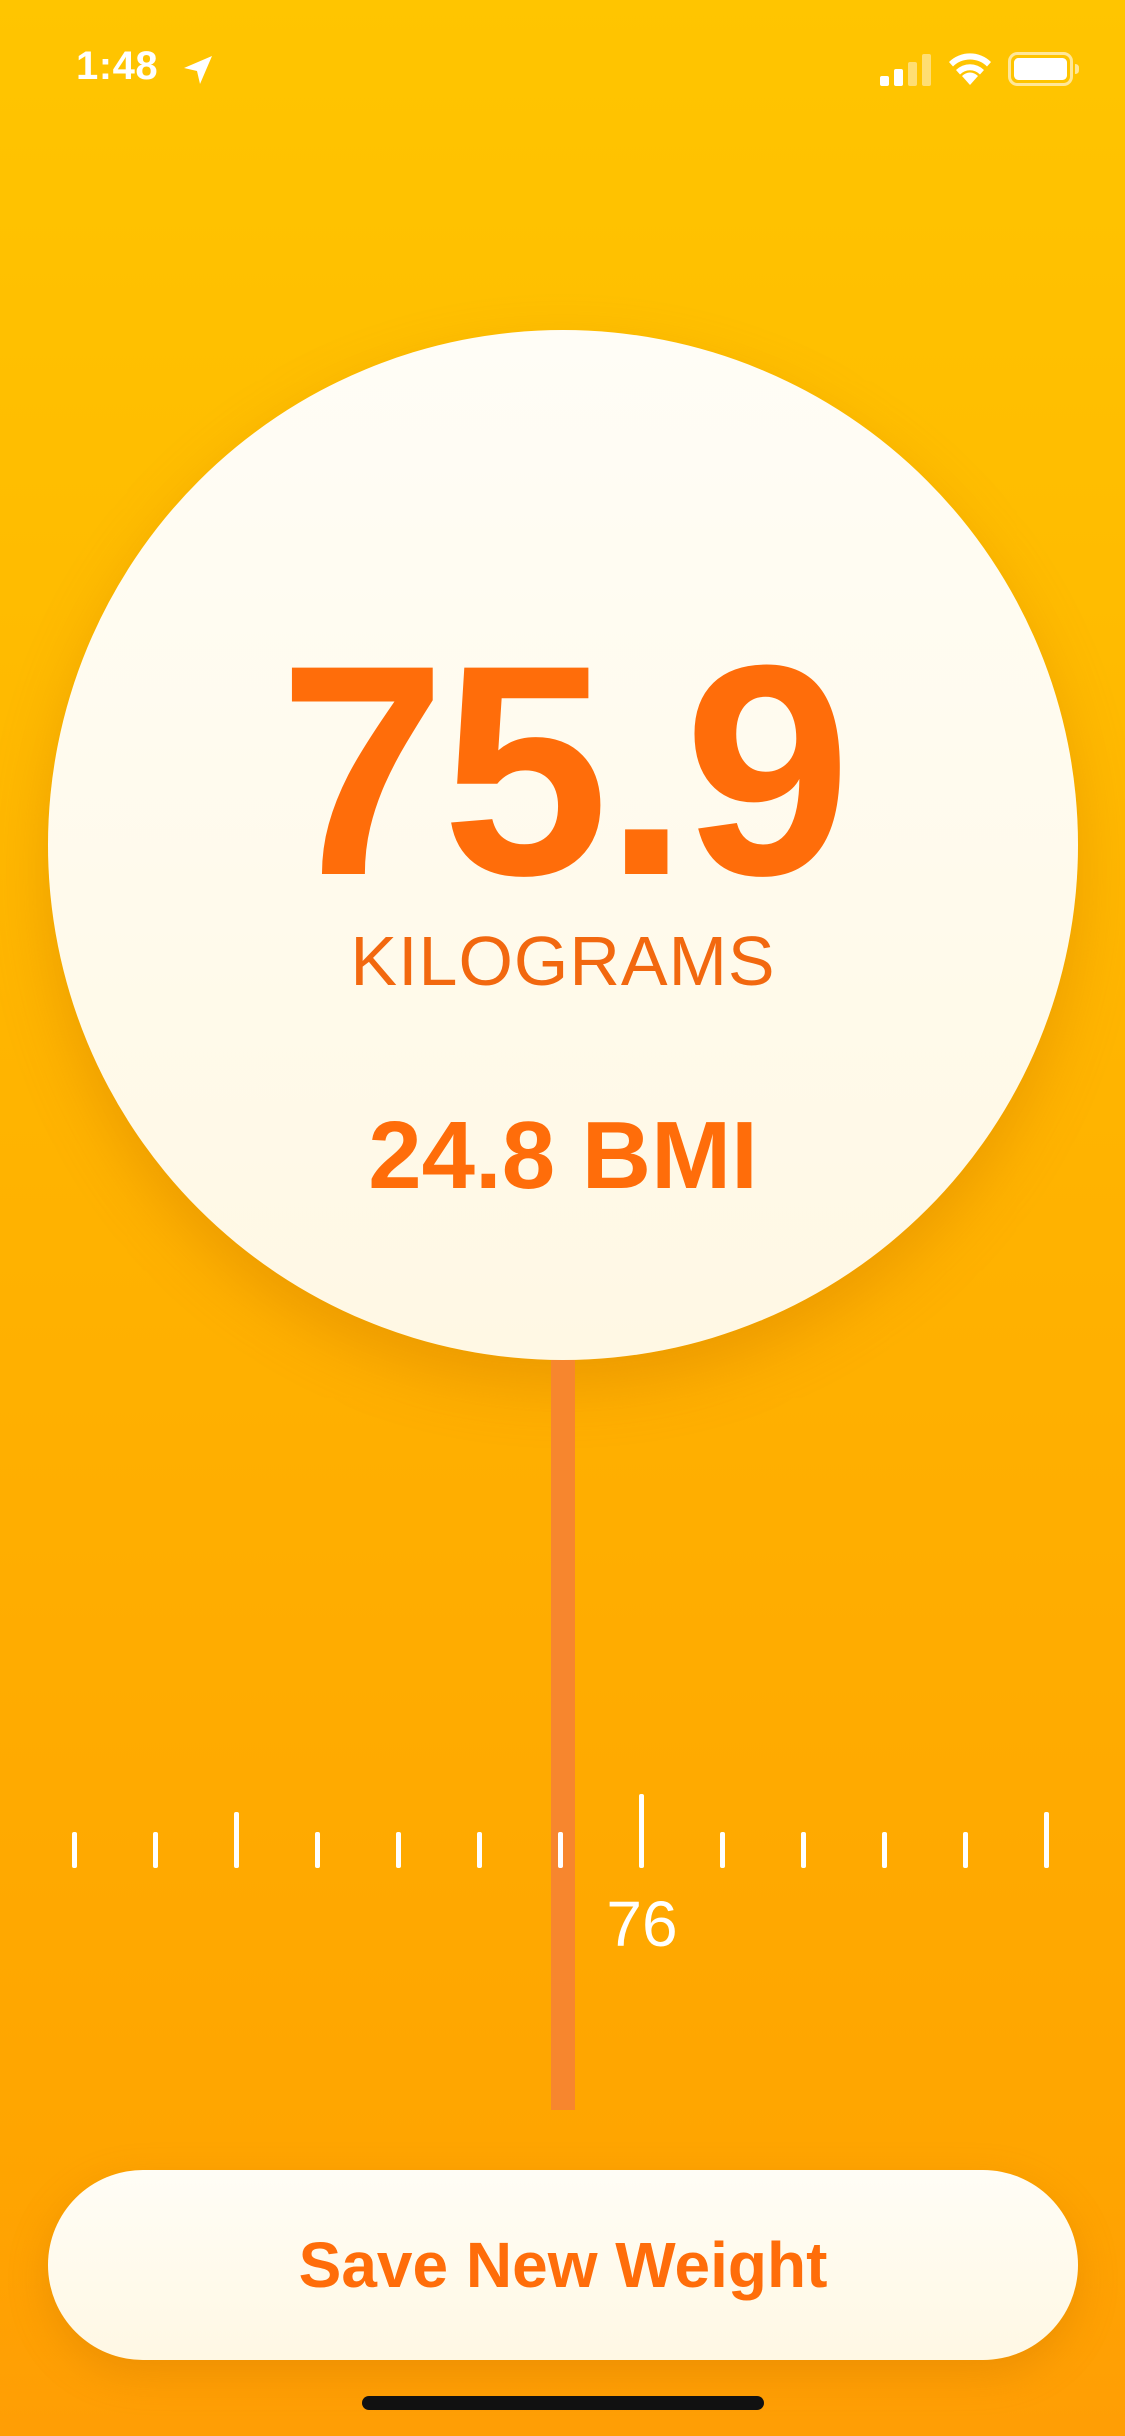 This screenshot has height=2436, width=1125. What do you see at coordinates (198, 70) in the screenshot?
I see `location-arrow-icon` at bounding box center [198, 70].